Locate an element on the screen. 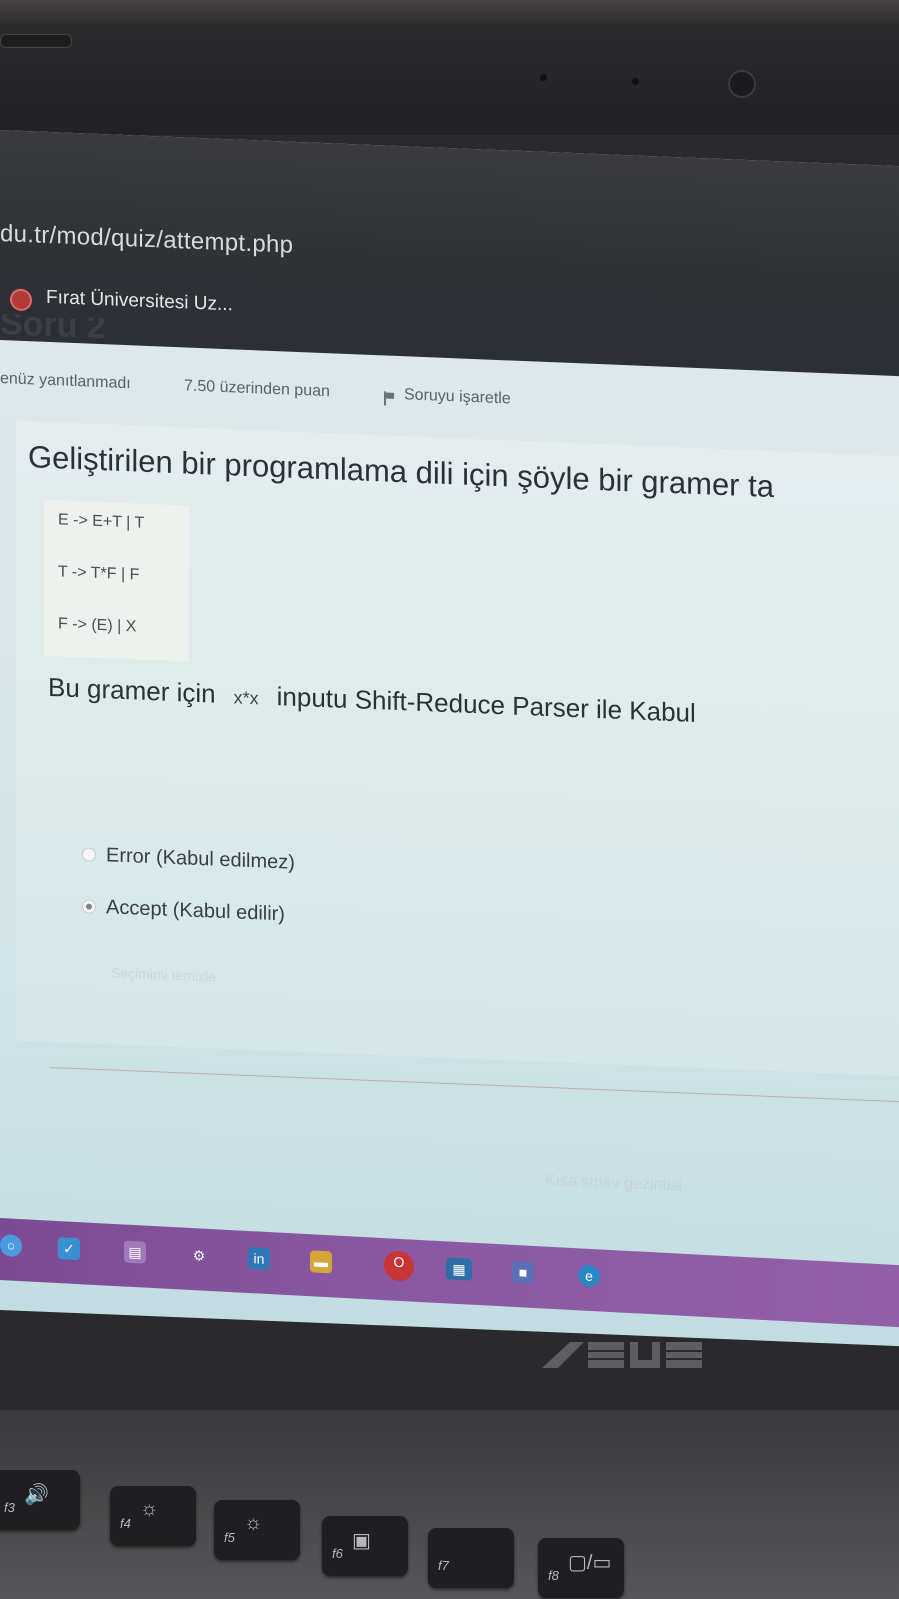  webcam-icon is located at coordinates (742, 84).